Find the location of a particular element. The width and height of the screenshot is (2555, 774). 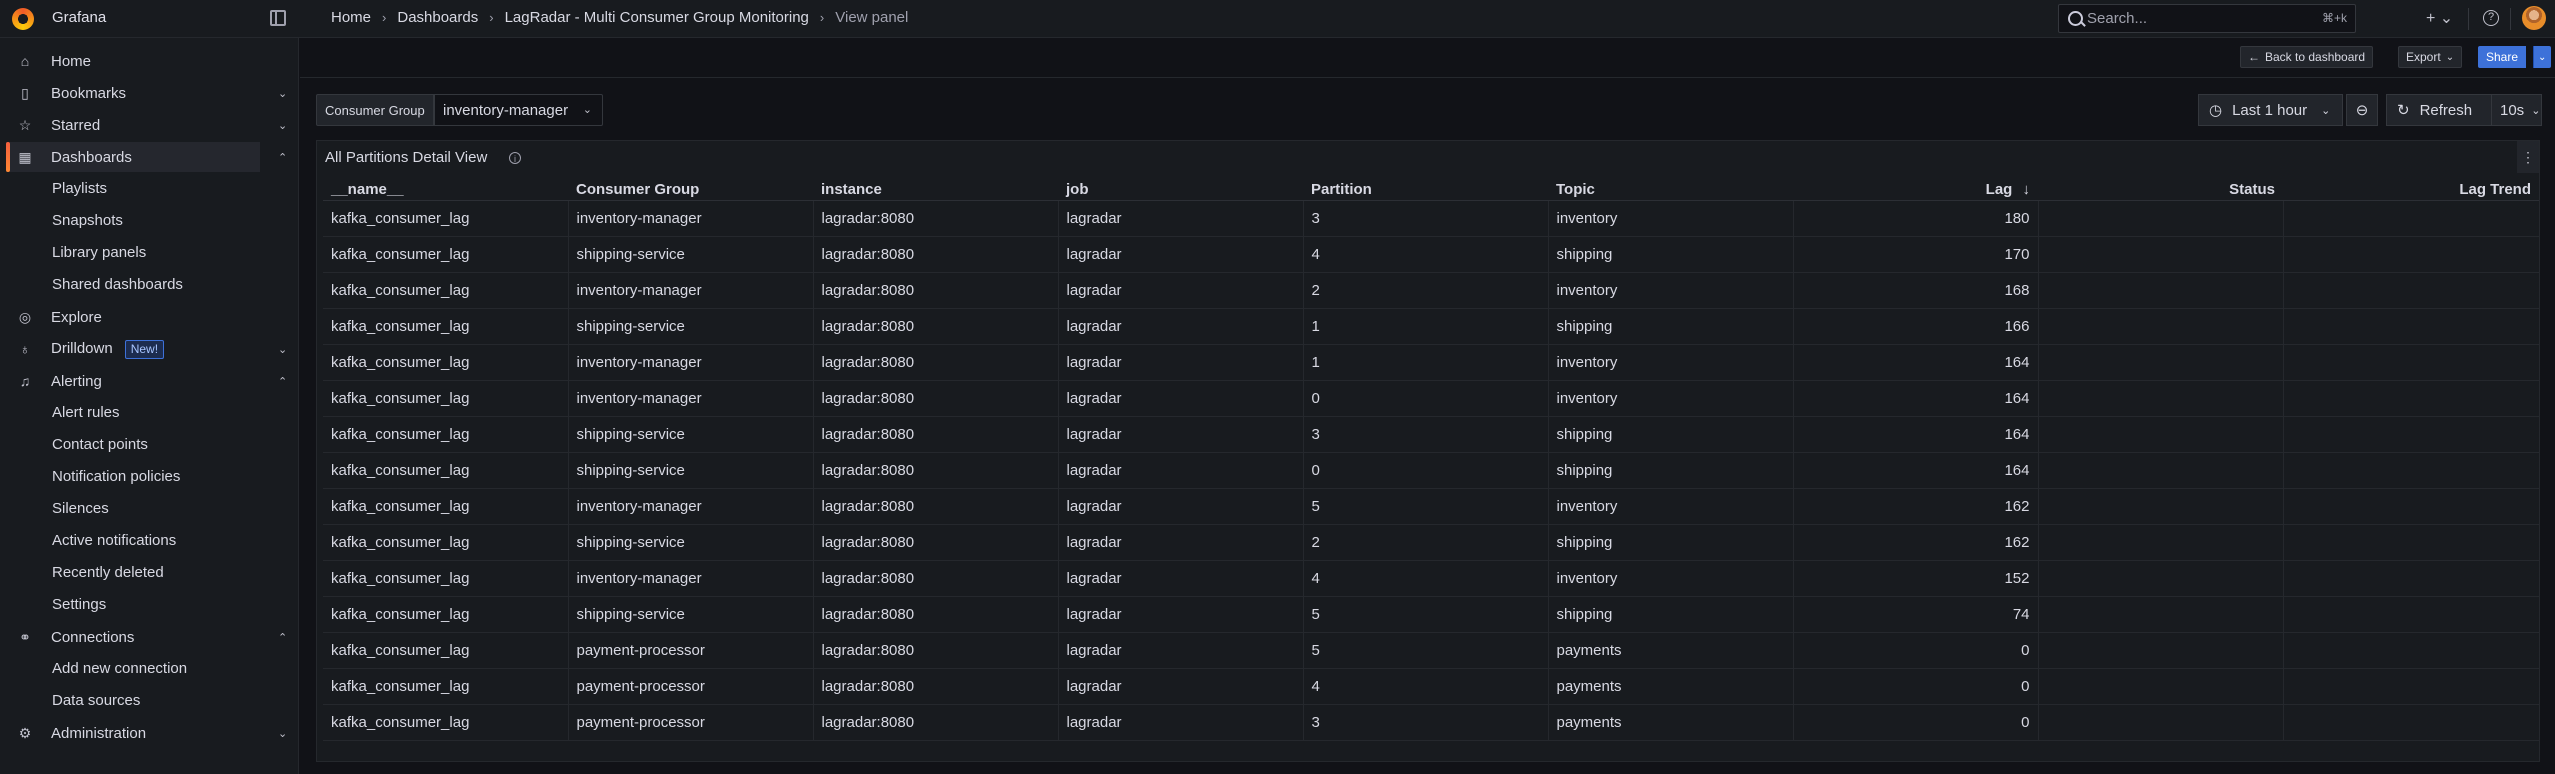

share-button: Share is located at coordinates (2502, 57).